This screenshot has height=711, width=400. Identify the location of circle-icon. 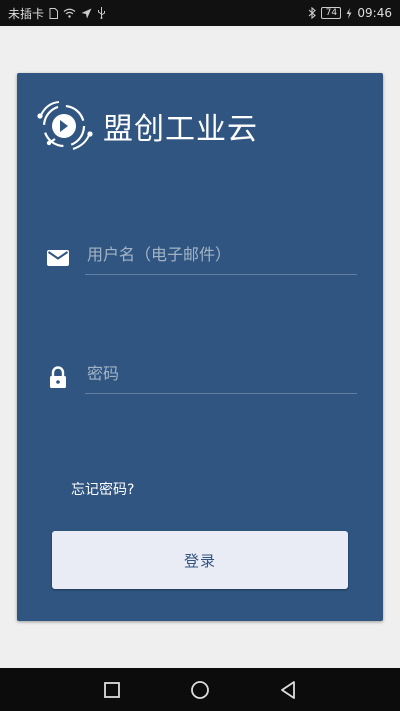
(200, 689).